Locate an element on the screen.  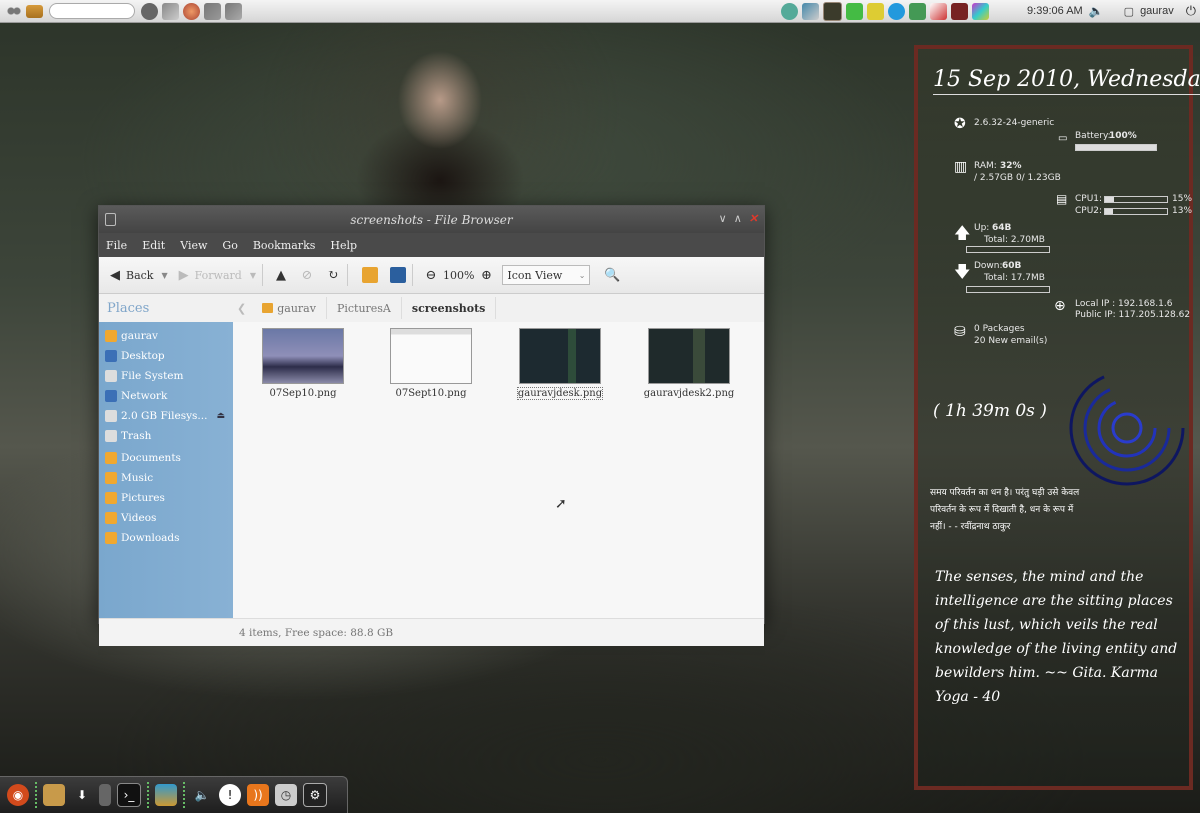
view-mode-select: Icon View ⌄ is located at coordinates (546, 275).